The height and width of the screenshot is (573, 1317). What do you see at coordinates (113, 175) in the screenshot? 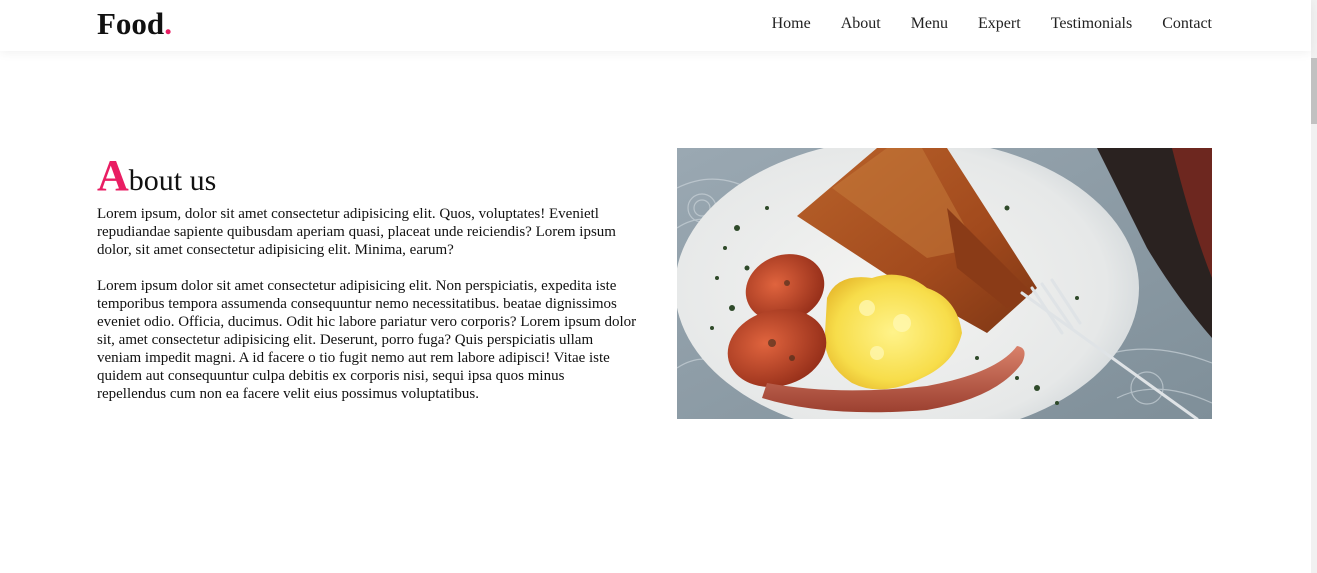
I see `about-title-initial: A` at bounding box center [113, 175].